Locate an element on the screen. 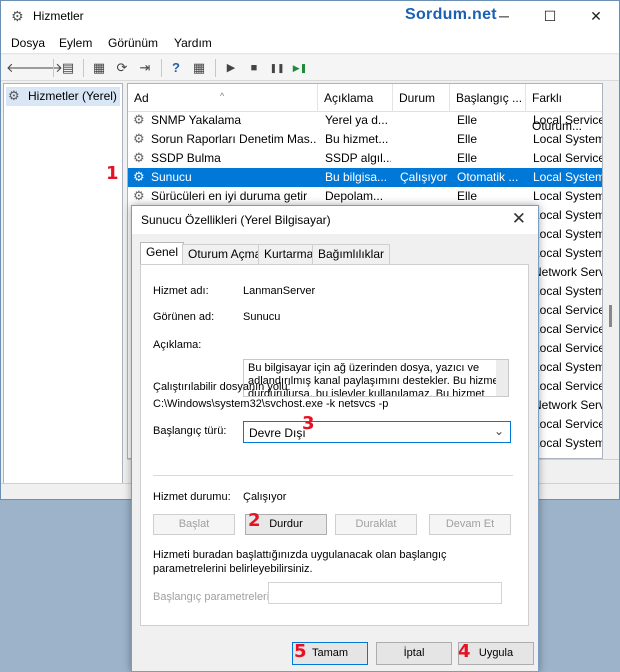 Image resolution: width=620 pixels, height=672 pixels. exe-path-label: Çalıştırılabilir dosyanın yolu: is located at coordinates (222, 387).